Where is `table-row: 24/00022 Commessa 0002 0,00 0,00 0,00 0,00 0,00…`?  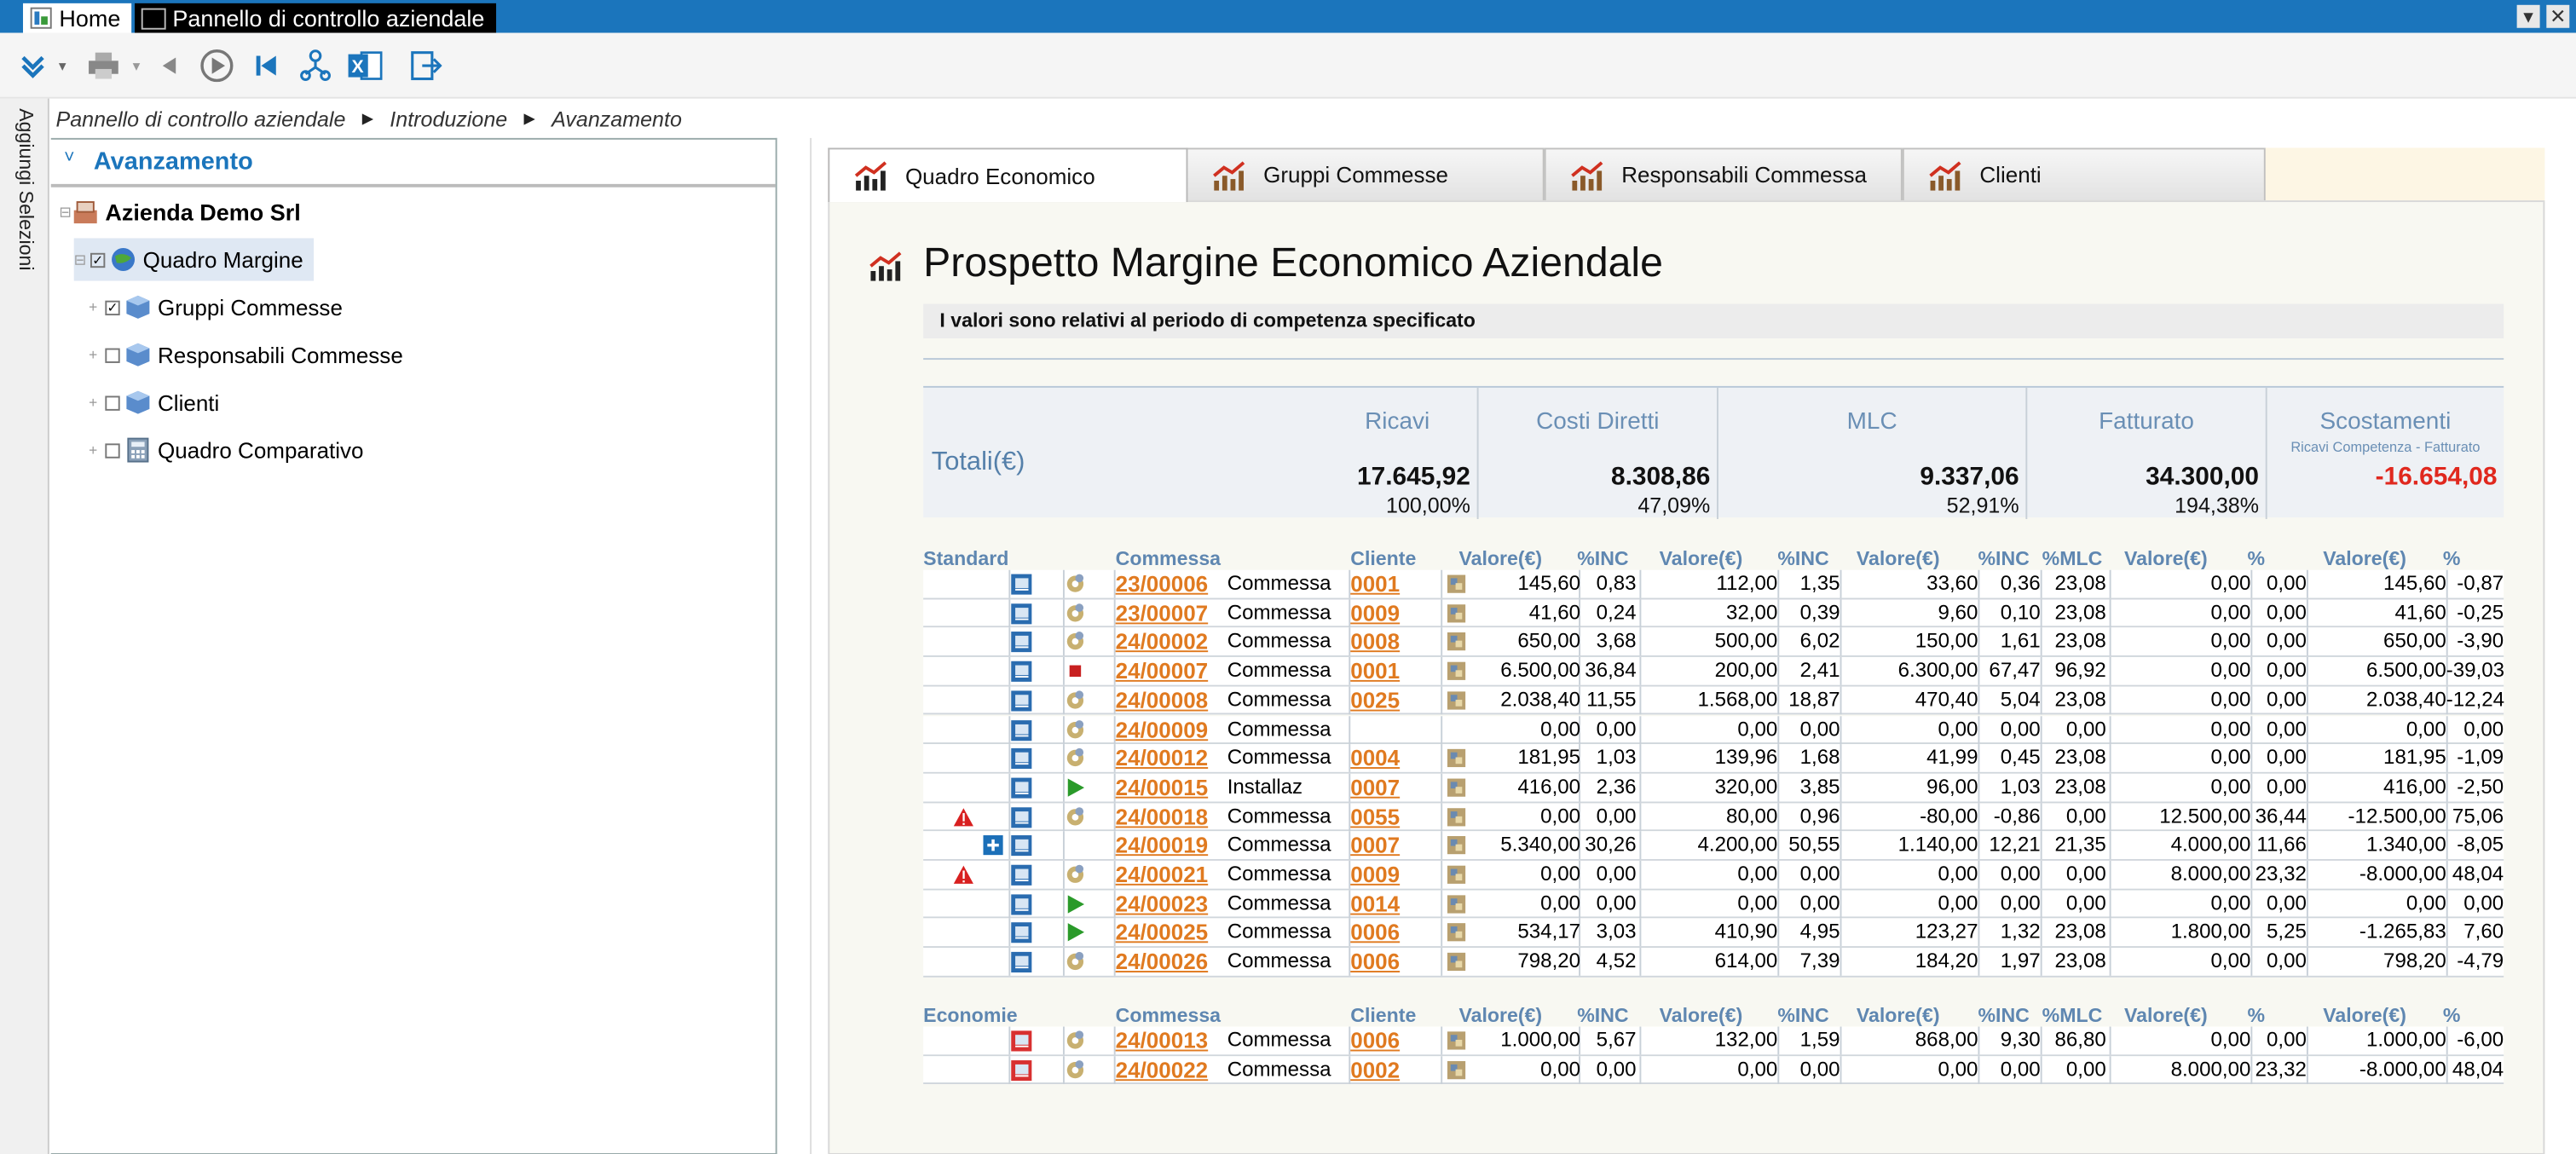 table-row: 24/00022 Commessa 0002 0,00 0,00 0,00 0,00 0,00… is located at coordinates (1713, 1070).